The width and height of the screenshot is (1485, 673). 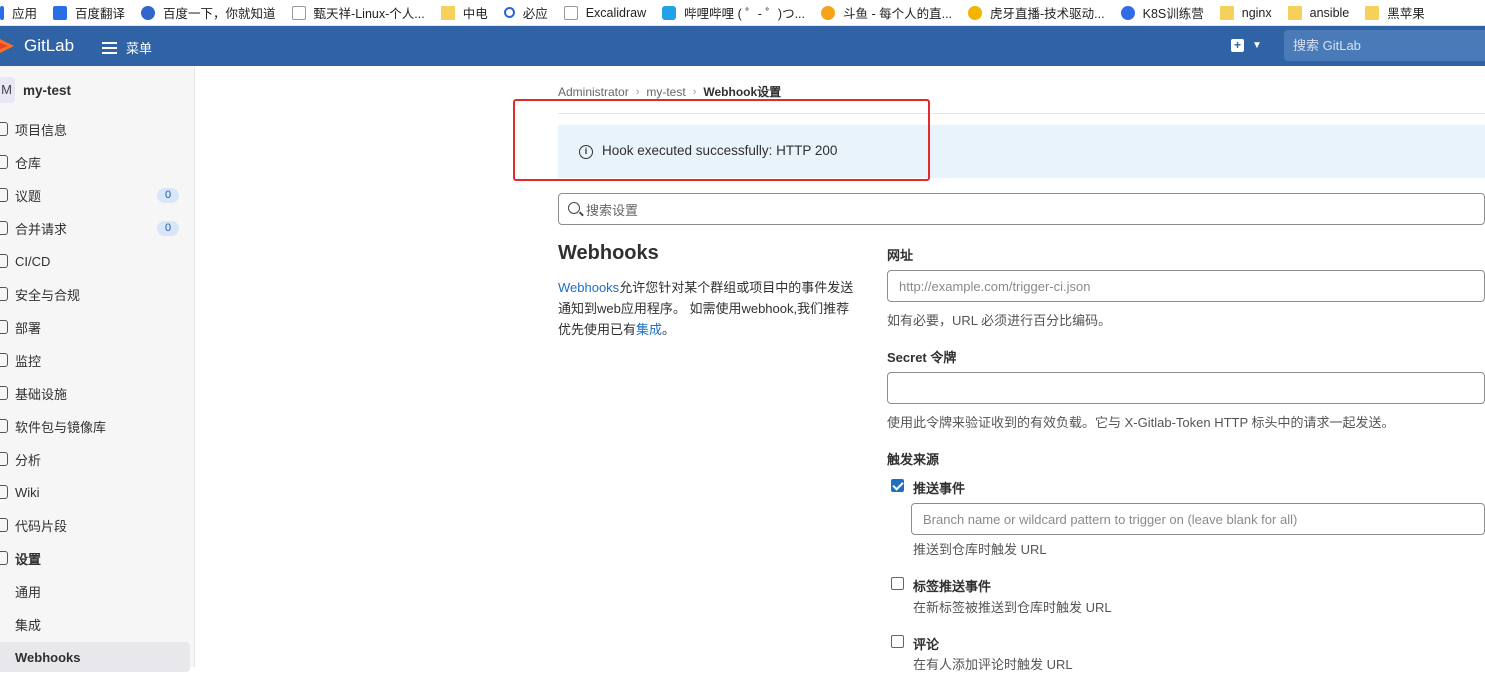 What do you see at coordinates (1237, 45) in the screenshot?
I see `plus-square-icon: +` at bounding box center [1237, 45].